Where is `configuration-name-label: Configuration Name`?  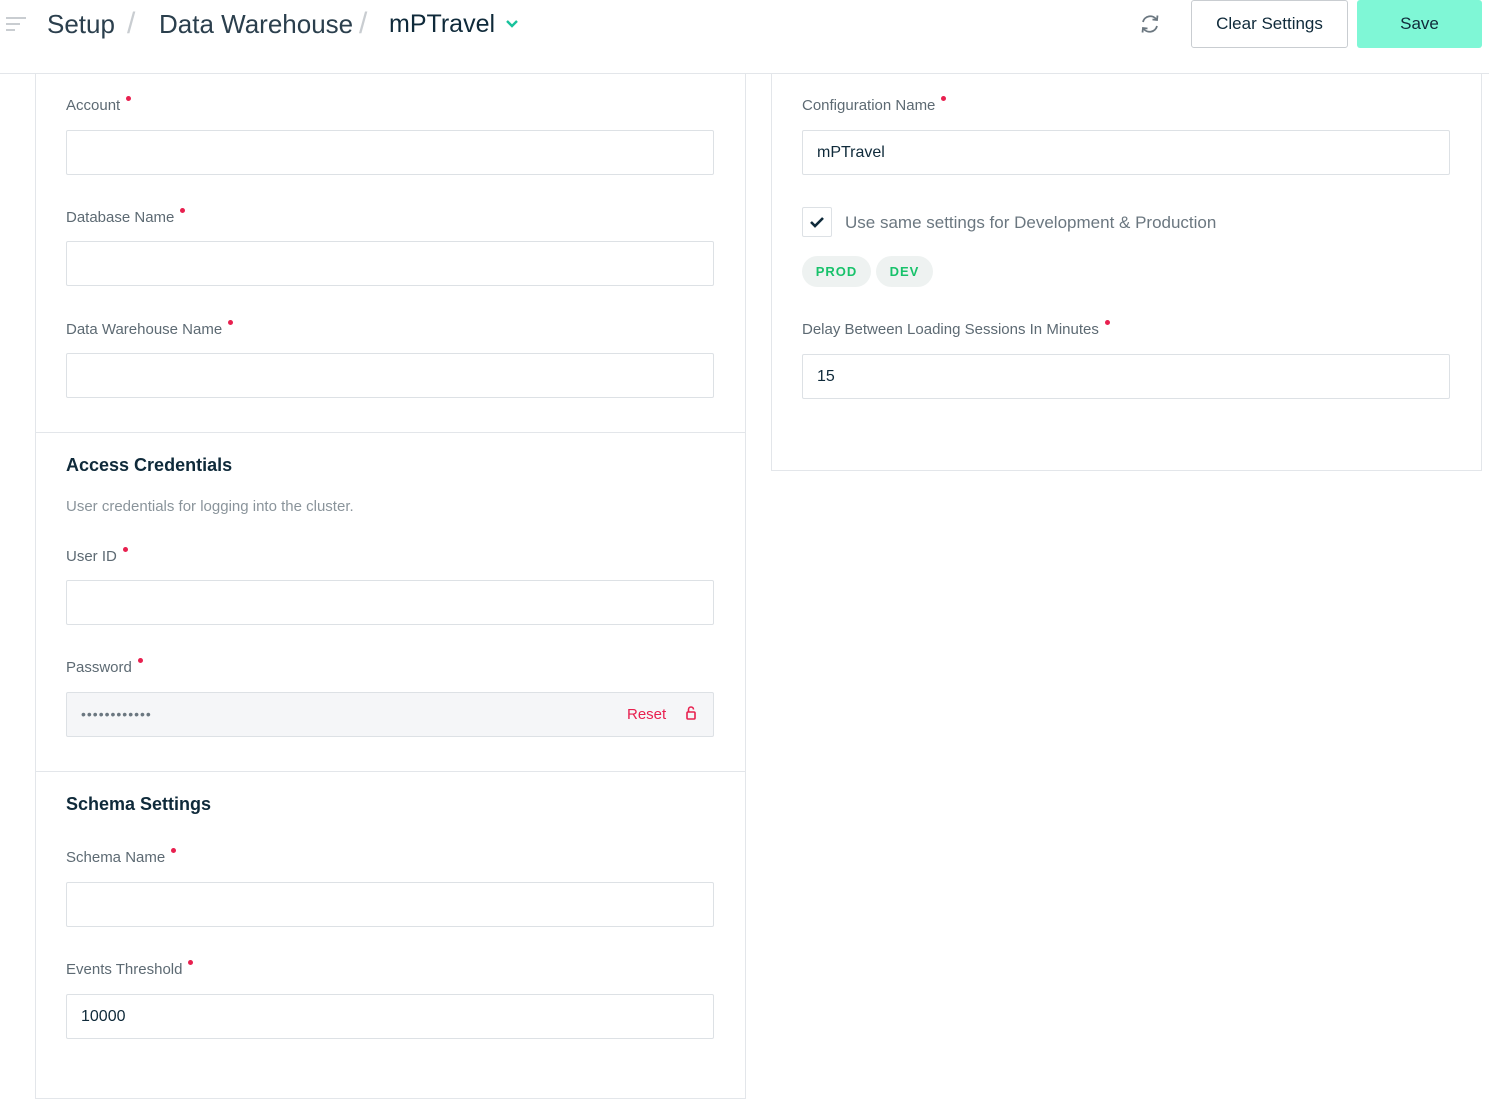 configuration-name-label: Configuration Name is located at coordinates (874, 105).